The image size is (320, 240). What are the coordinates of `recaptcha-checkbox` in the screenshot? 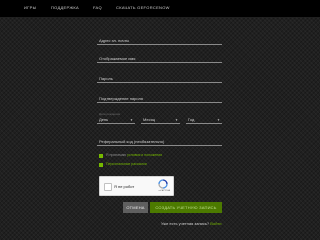 It's located at (108, 187).